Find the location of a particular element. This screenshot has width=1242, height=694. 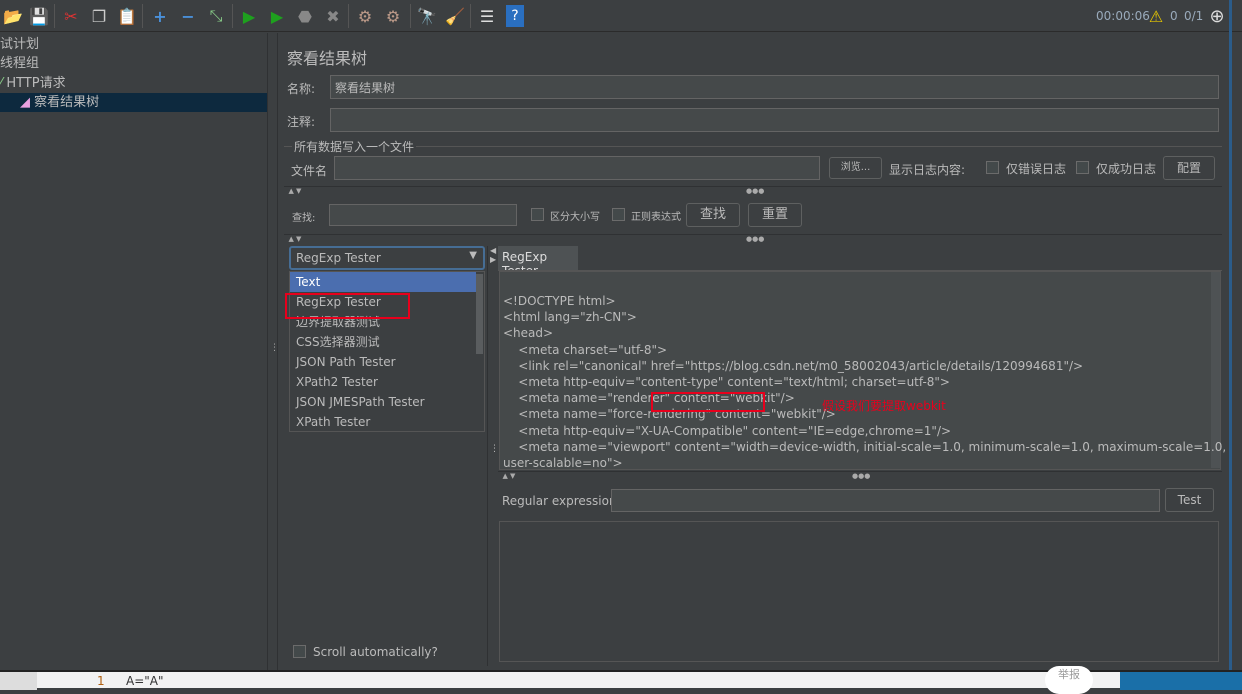

start-no-pause-icon: ▶ is located at coordinates (277, 16).